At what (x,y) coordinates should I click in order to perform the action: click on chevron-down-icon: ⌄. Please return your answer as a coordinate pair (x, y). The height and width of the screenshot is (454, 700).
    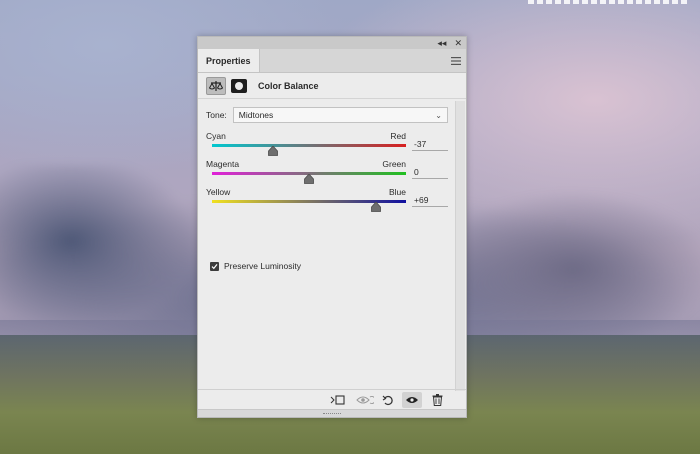
    Looking at the image, I should click on (438, 115).